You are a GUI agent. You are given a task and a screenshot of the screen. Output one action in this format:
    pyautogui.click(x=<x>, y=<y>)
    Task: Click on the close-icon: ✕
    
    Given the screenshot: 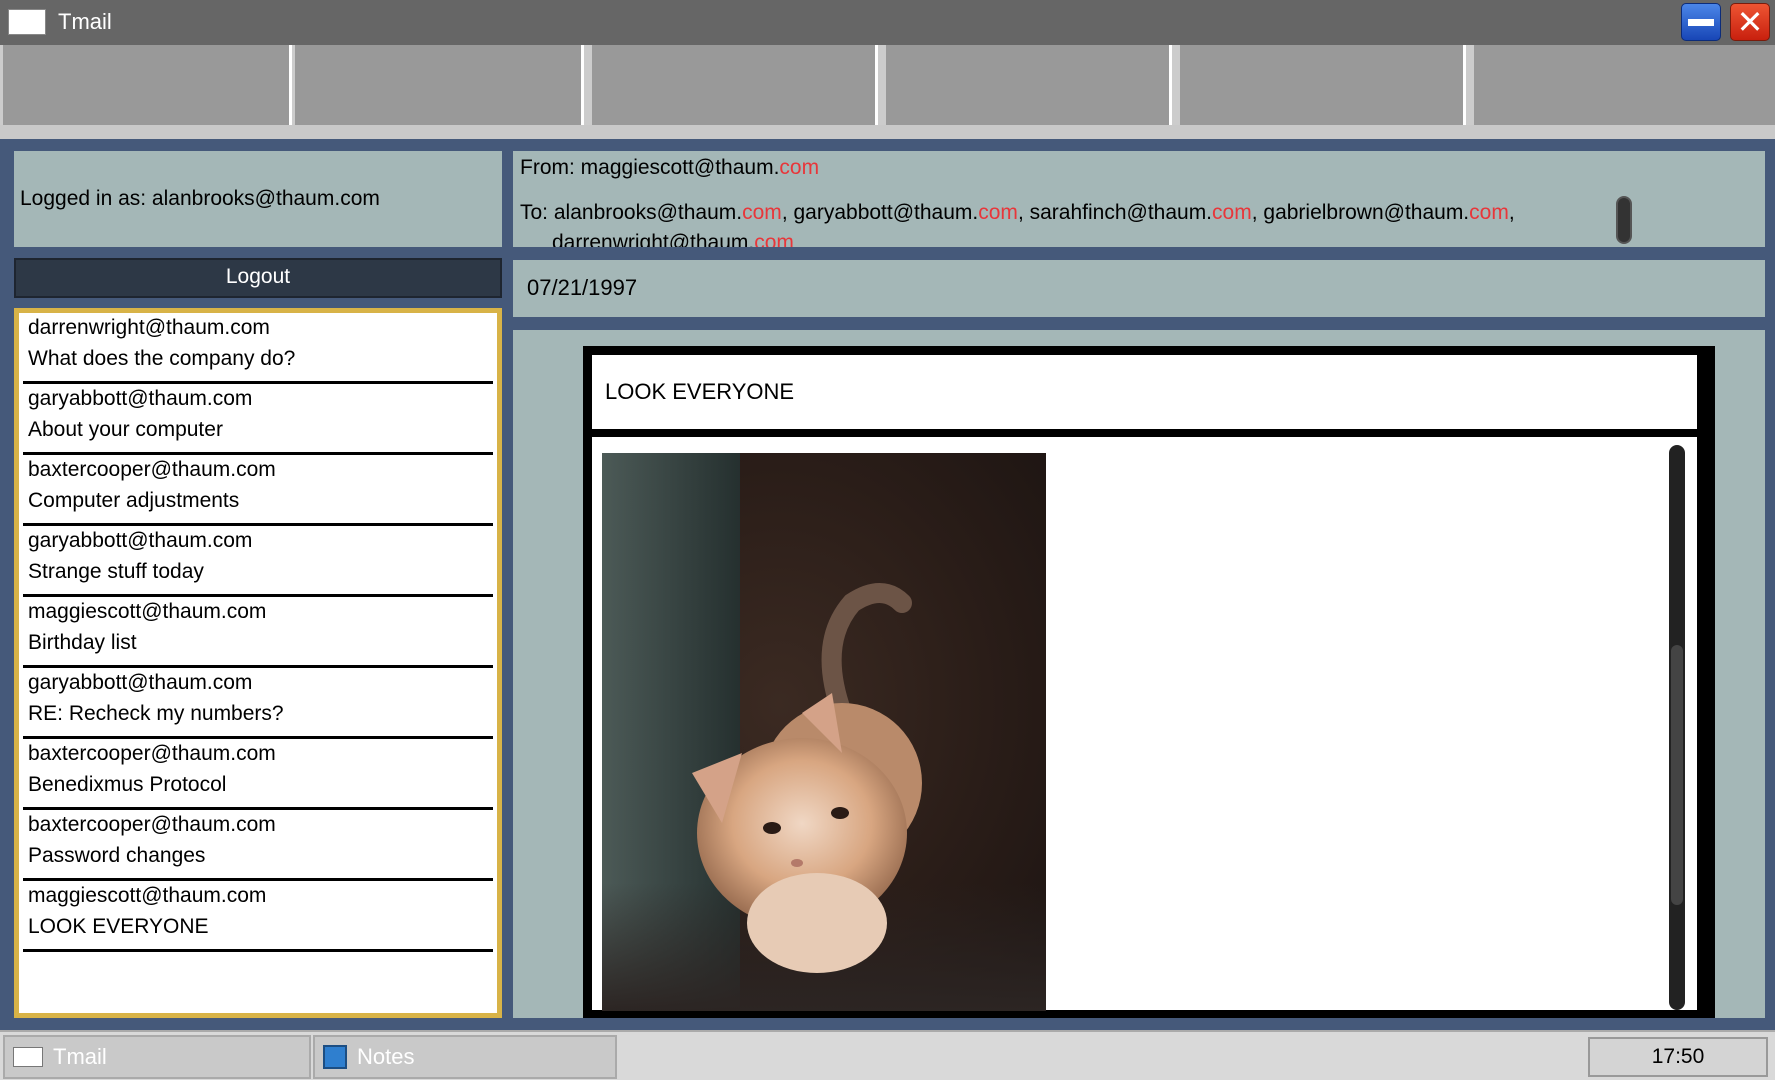 What is the action you would take?
    pyautogui.click(x=1750, y=22)
    